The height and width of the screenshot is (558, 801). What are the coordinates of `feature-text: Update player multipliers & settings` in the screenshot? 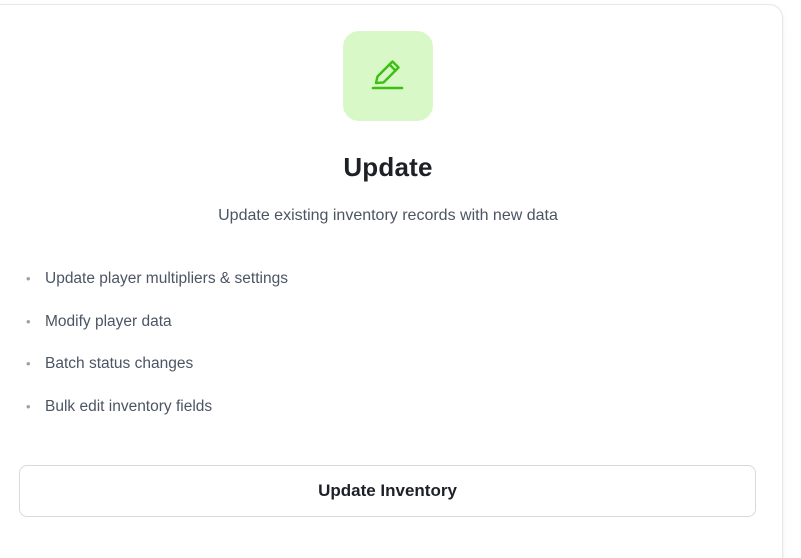 It's located at (166, 278).